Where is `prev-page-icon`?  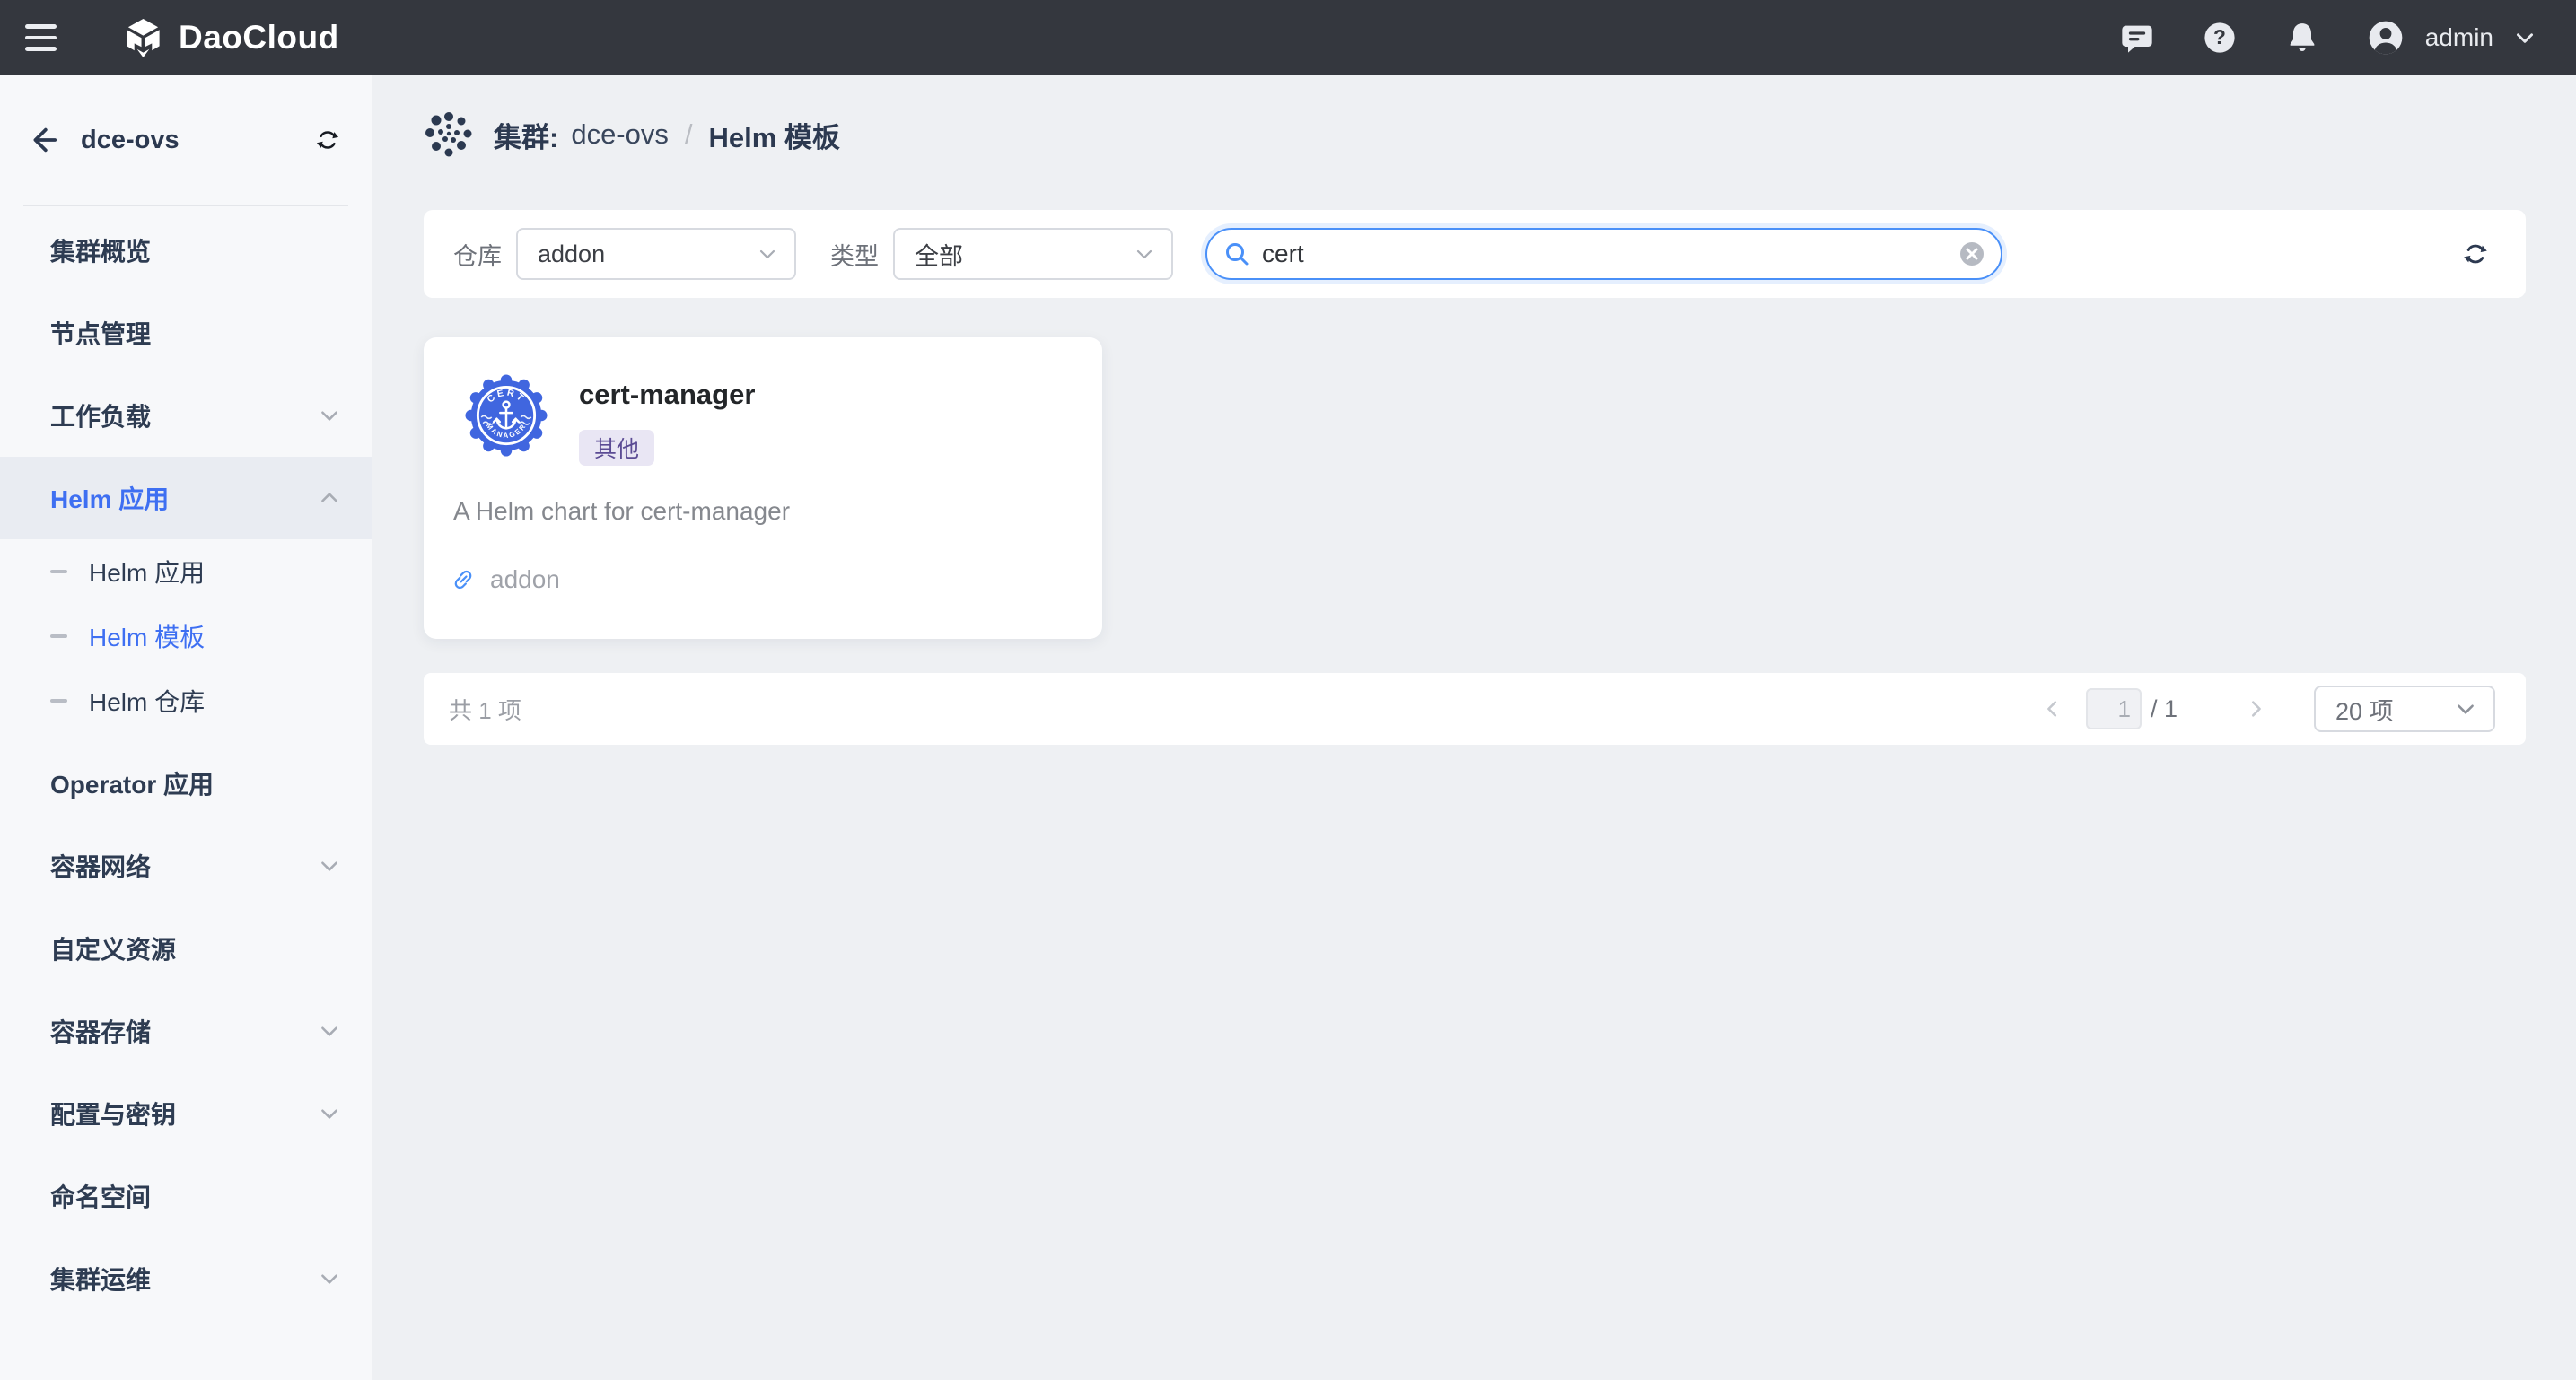
prev-page-icon is located at coordinates (2052, 708).